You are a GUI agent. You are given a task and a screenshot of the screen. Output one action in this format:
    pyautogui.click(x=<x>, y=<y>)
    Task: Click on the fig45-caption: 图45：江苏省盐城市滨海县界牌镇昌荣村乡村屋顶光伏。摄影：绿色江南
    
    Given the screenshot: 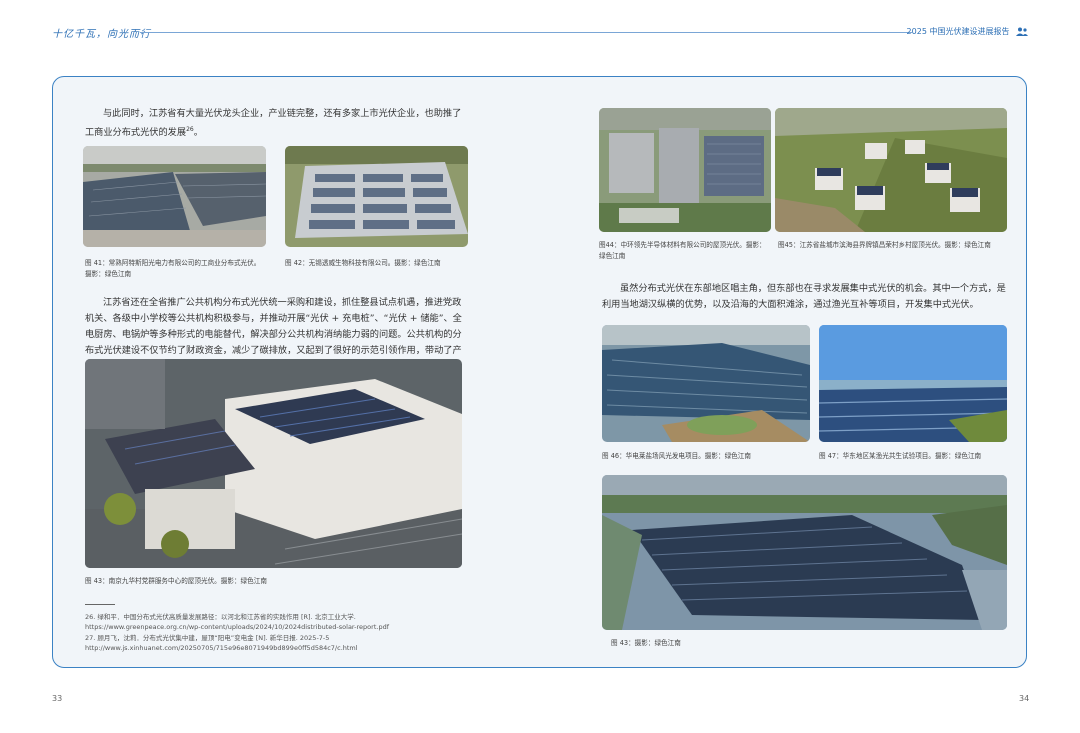 What is the action you would take?
    pyautogui.click(x=884, y=245)
    